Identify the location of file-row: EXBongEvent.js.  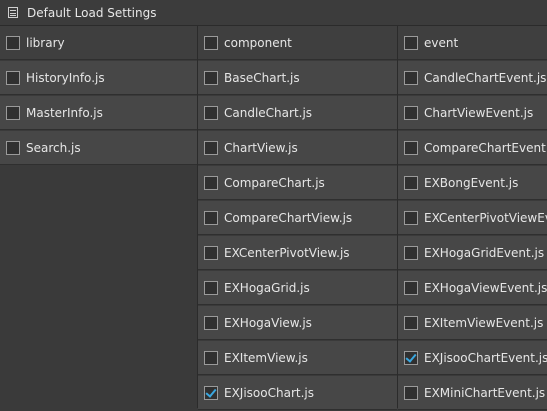
(472, 183).